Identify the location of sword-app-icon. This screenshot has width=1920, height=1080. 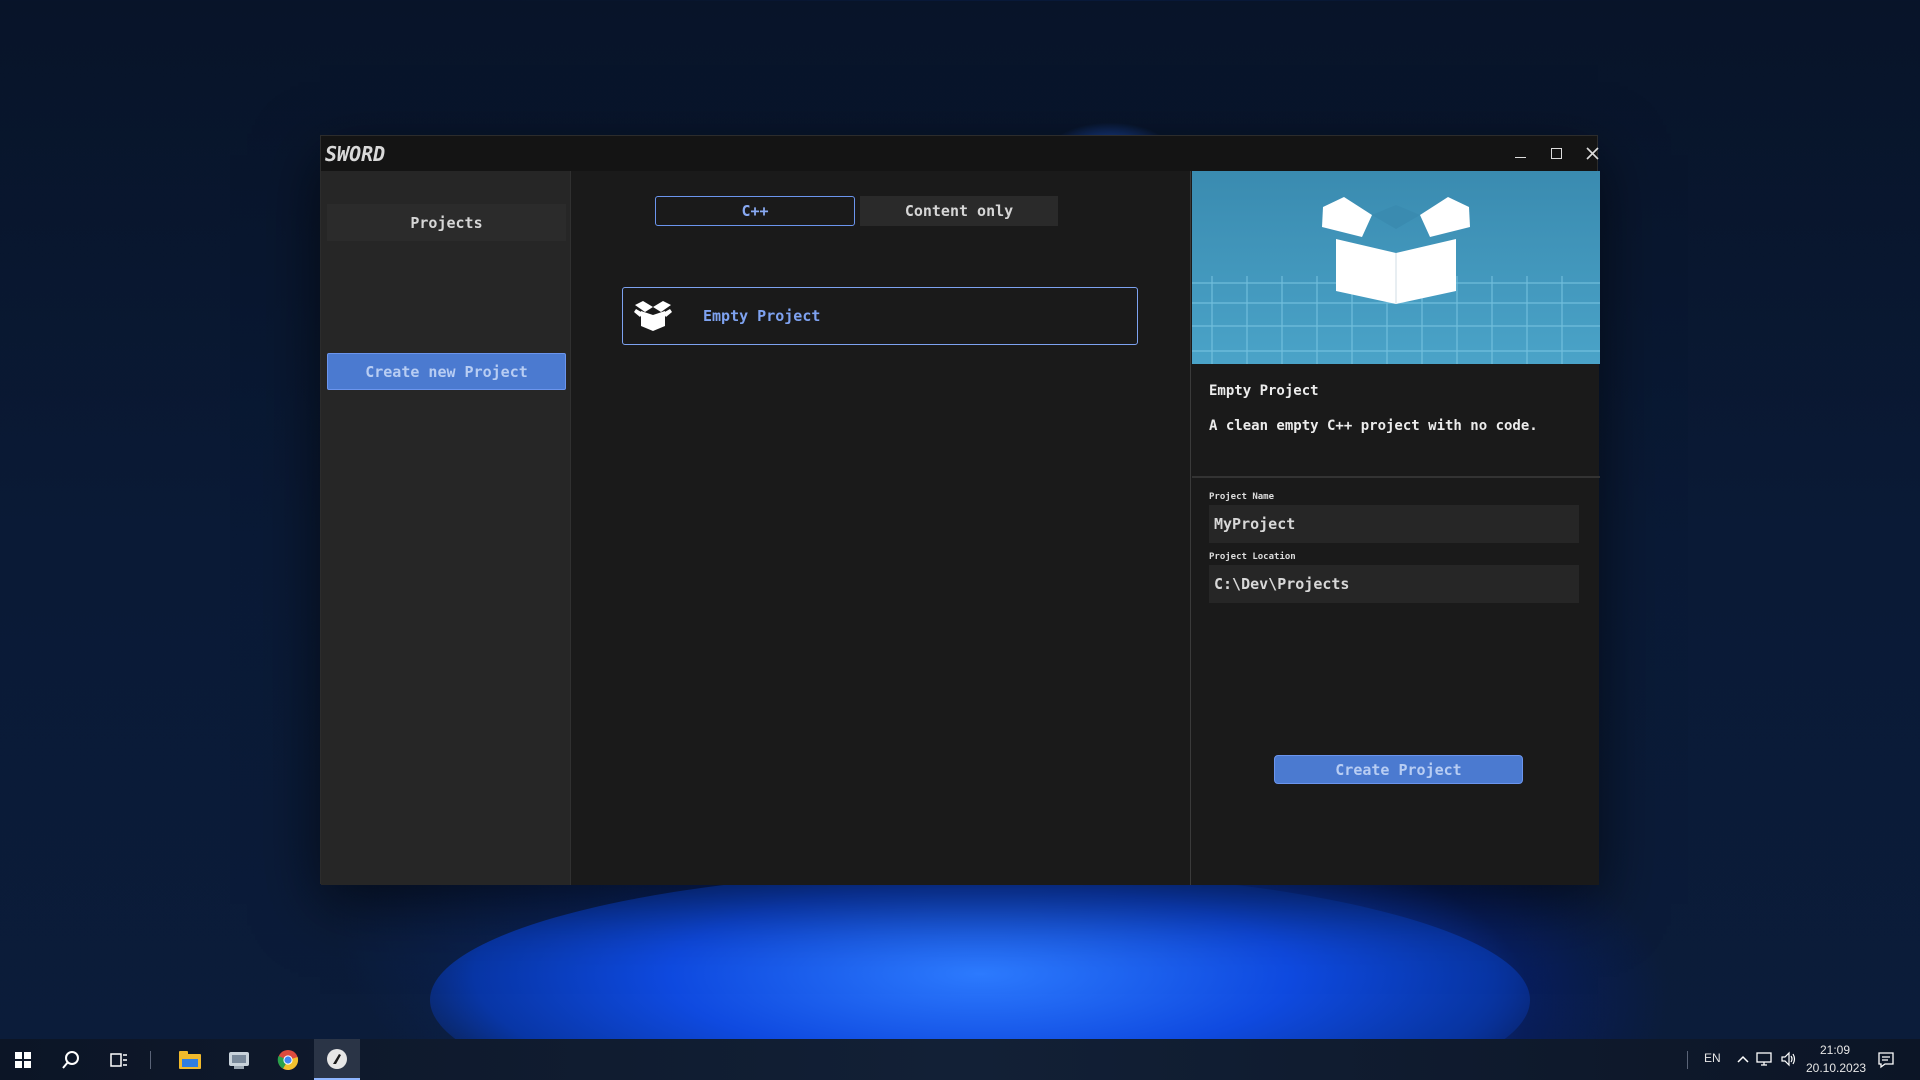
(337, 1058).